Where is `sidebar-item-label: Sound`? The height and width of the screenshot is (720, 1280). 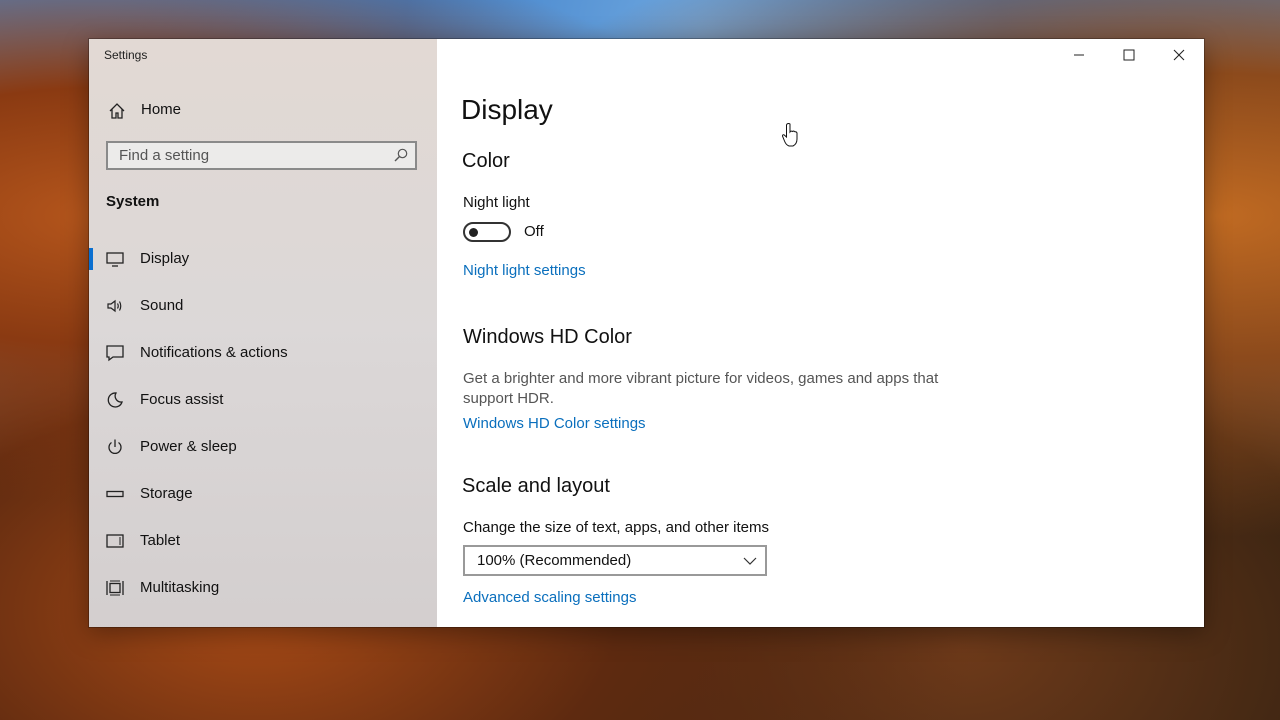
sidebar-item-label: Sound is located at coordinates (162, 305).